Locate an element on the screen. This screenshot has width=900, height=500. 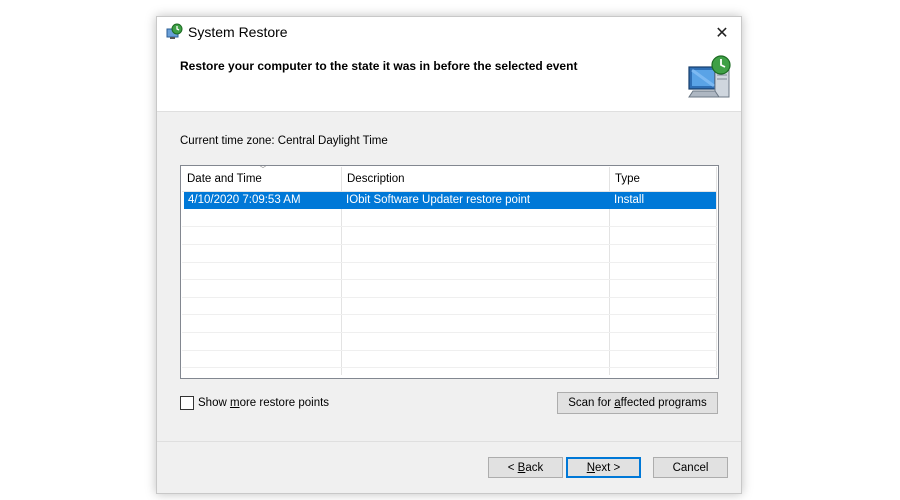
show-more-restore-points-checkbox: Show more restore points is located at coordinates (254, 403).